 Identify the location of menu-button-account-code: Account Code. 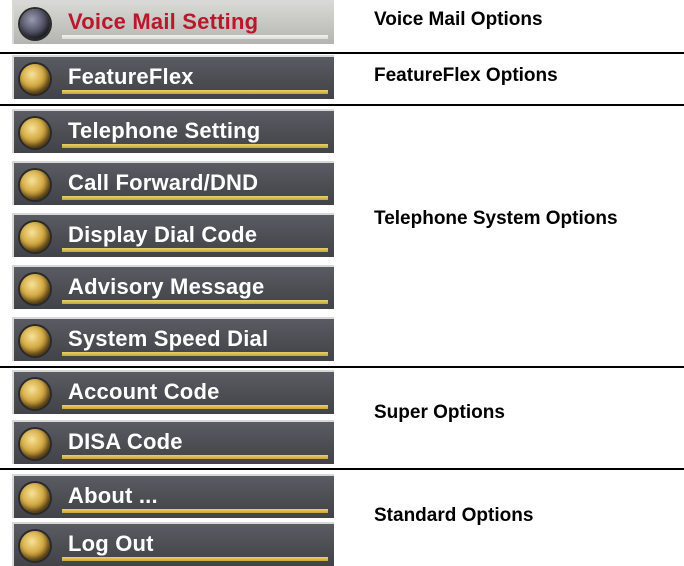
(173, 392).